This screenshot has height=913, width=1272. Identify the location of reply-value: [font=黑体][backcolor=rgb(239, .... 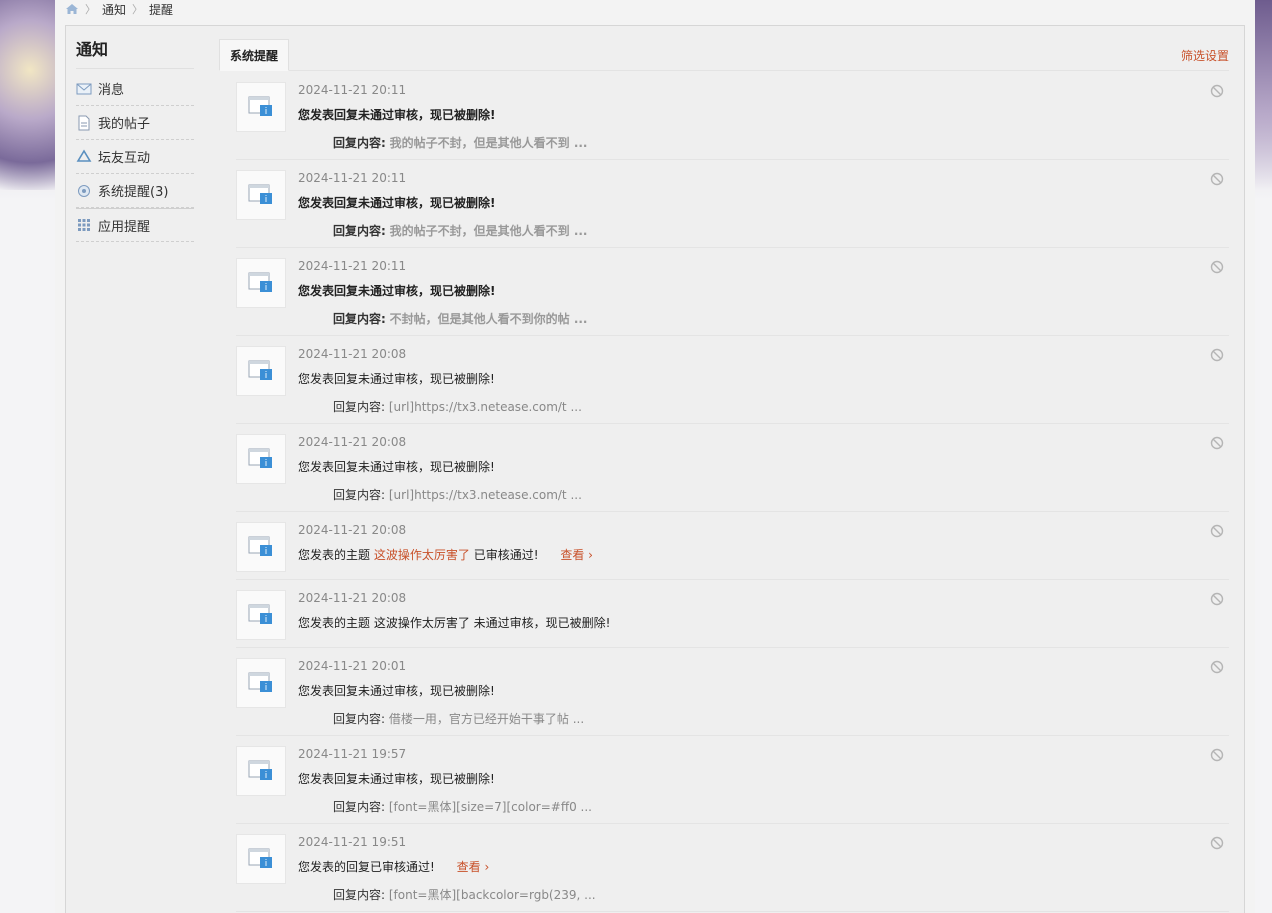
(492, 895).